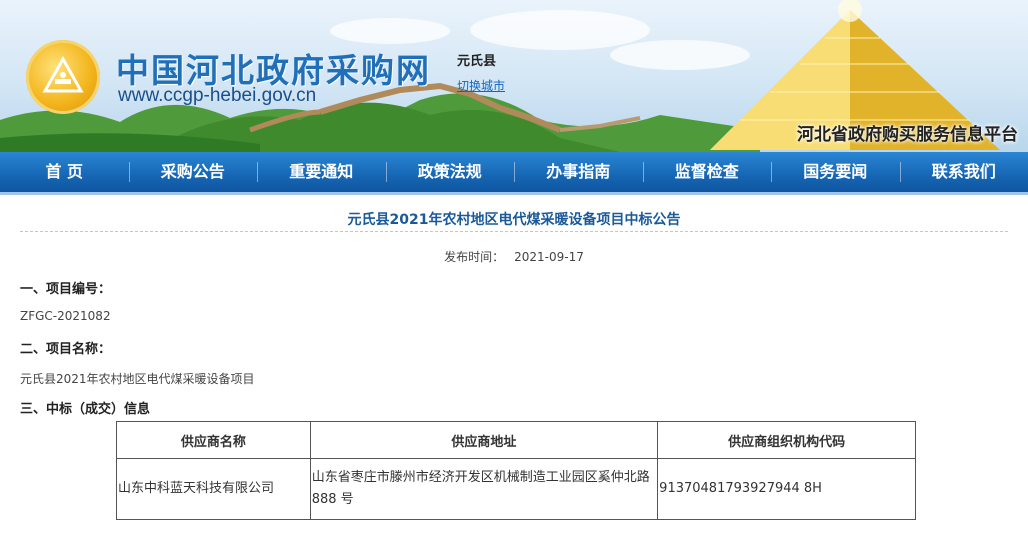 The width and height of the screenshot is (1028, 534). Describe the element at coordinates (137, 379) in the screenshot. I see `project-name: 元氏县2021年农村地区电代煤采暖设备项目` at that location.